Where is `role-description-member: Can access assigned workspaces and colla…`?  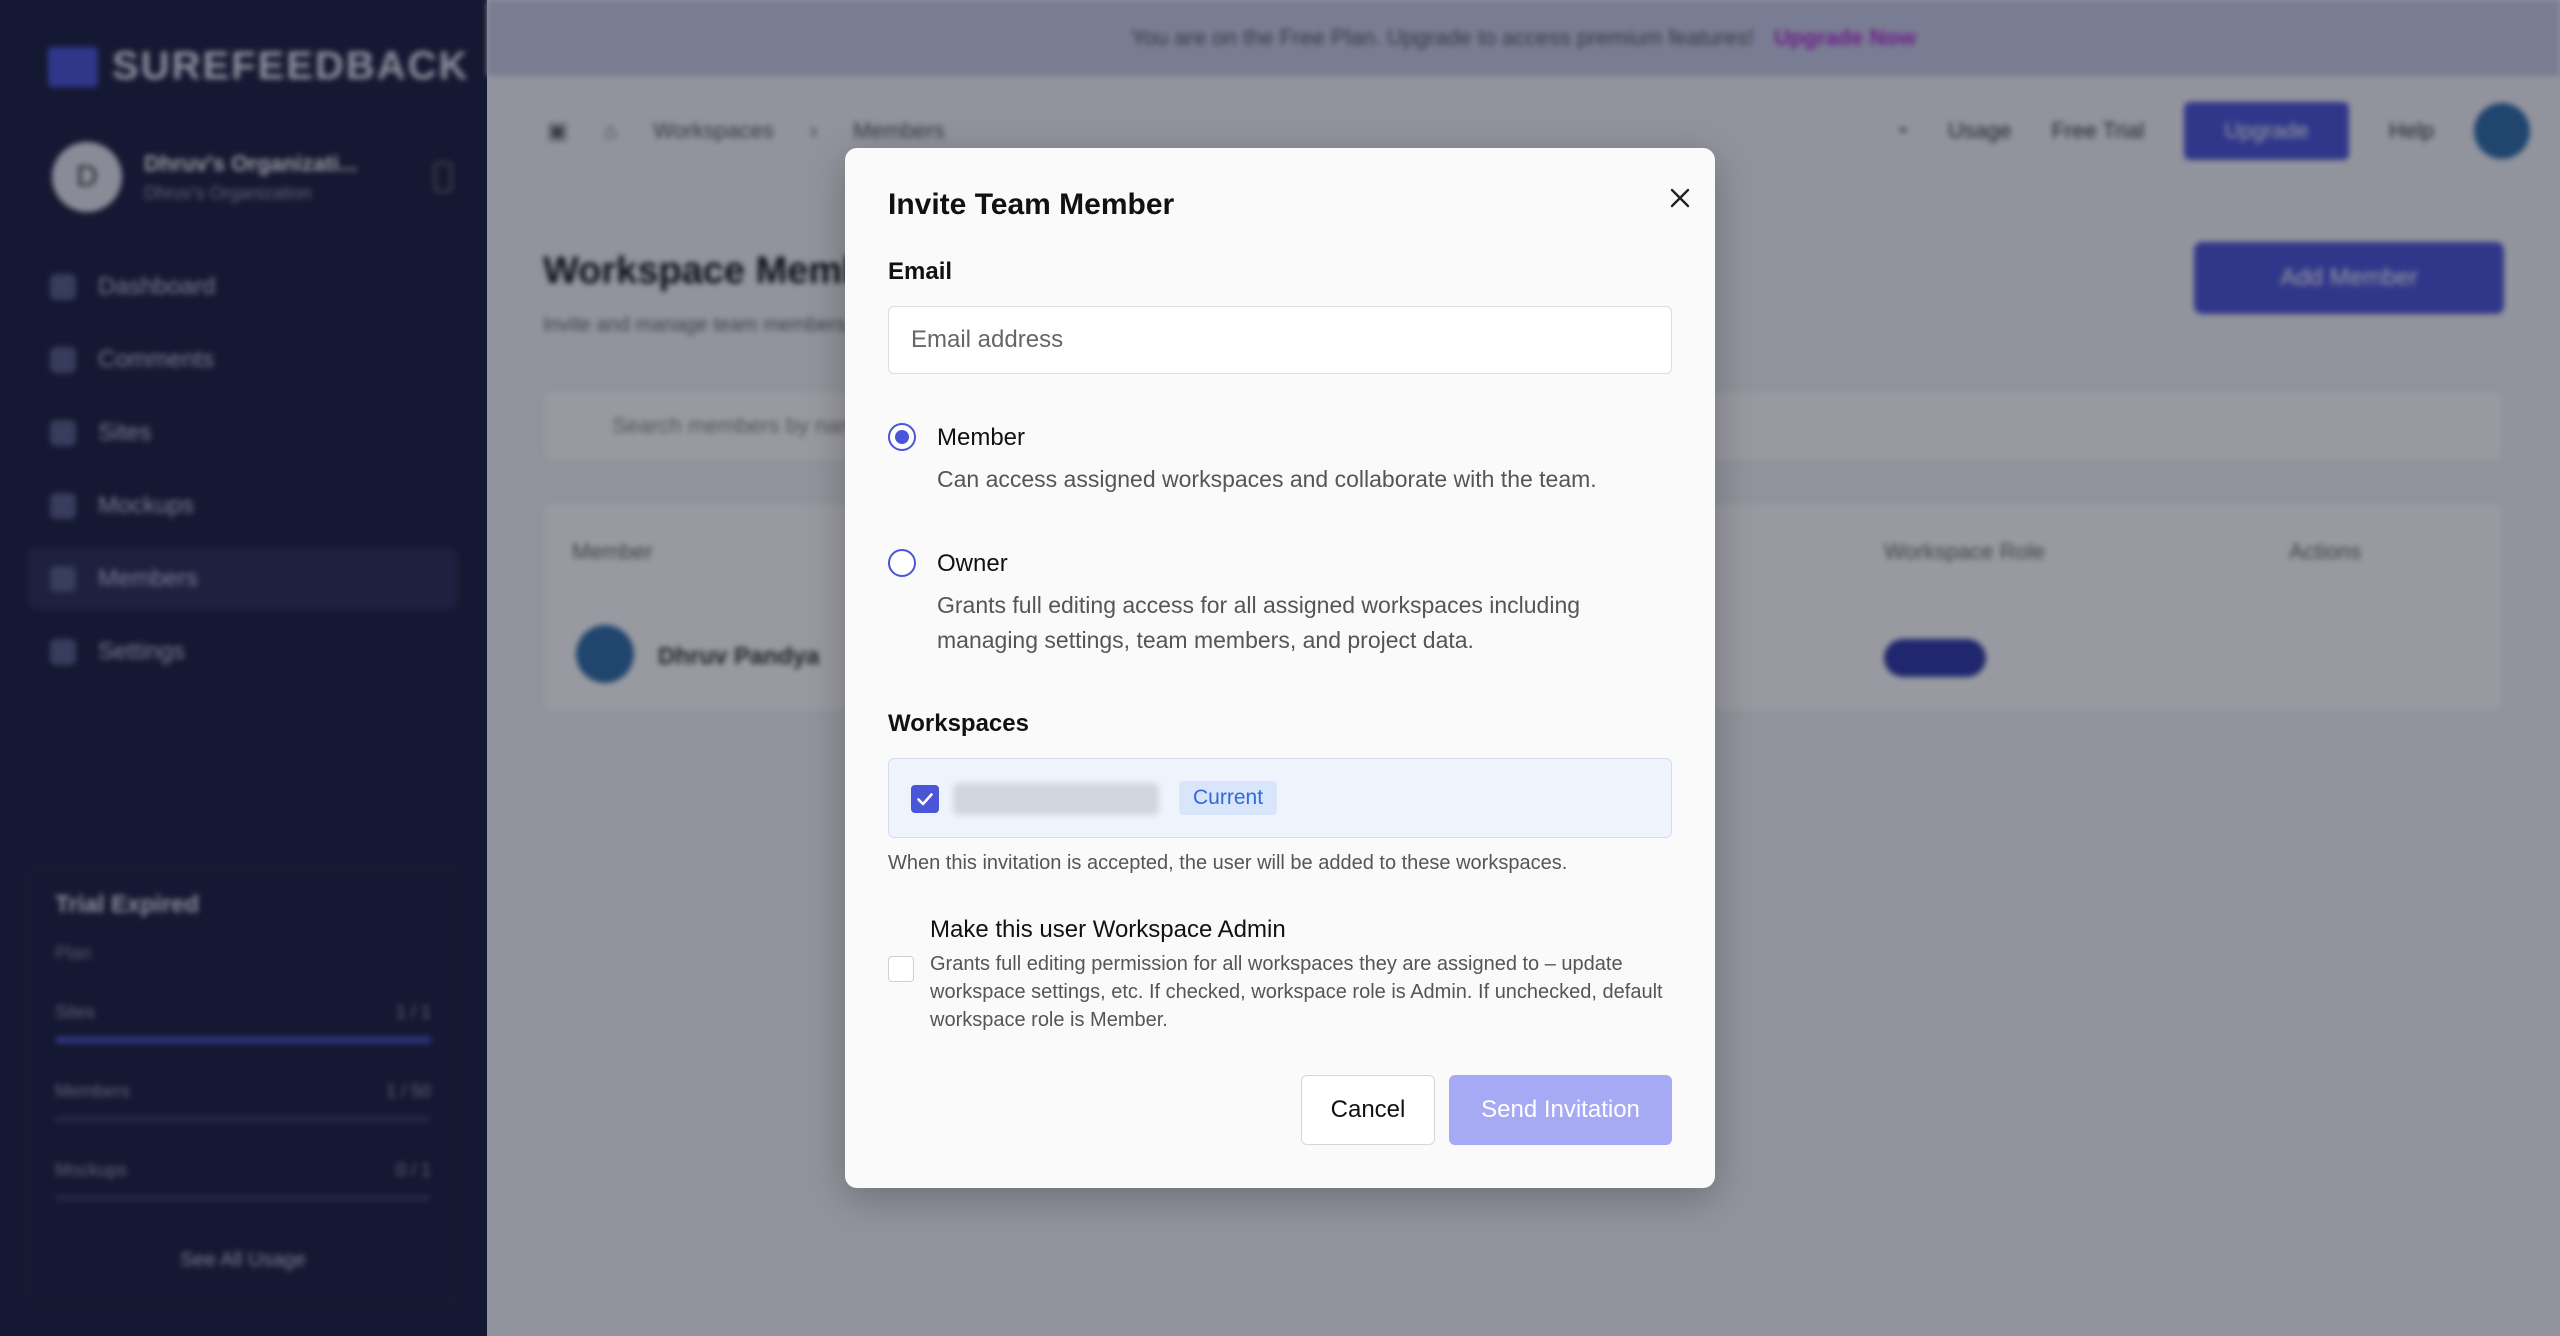 role-description-member: Can access assigned workspaces and colla… is located at coordinates (1267, 479).